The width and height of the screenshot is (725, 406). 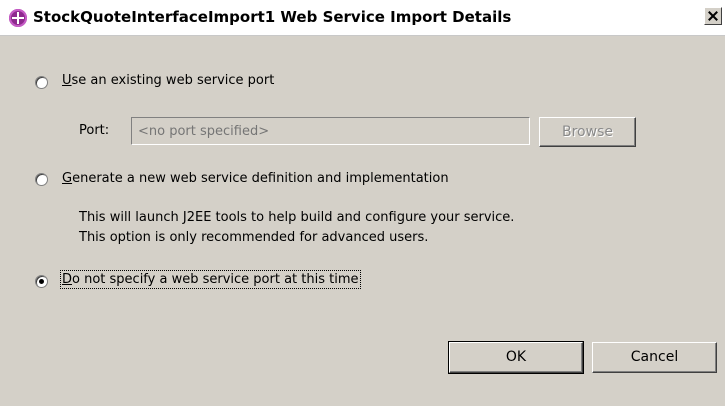 I want to click on browse-button: Browse, so click(x=587, y=132).